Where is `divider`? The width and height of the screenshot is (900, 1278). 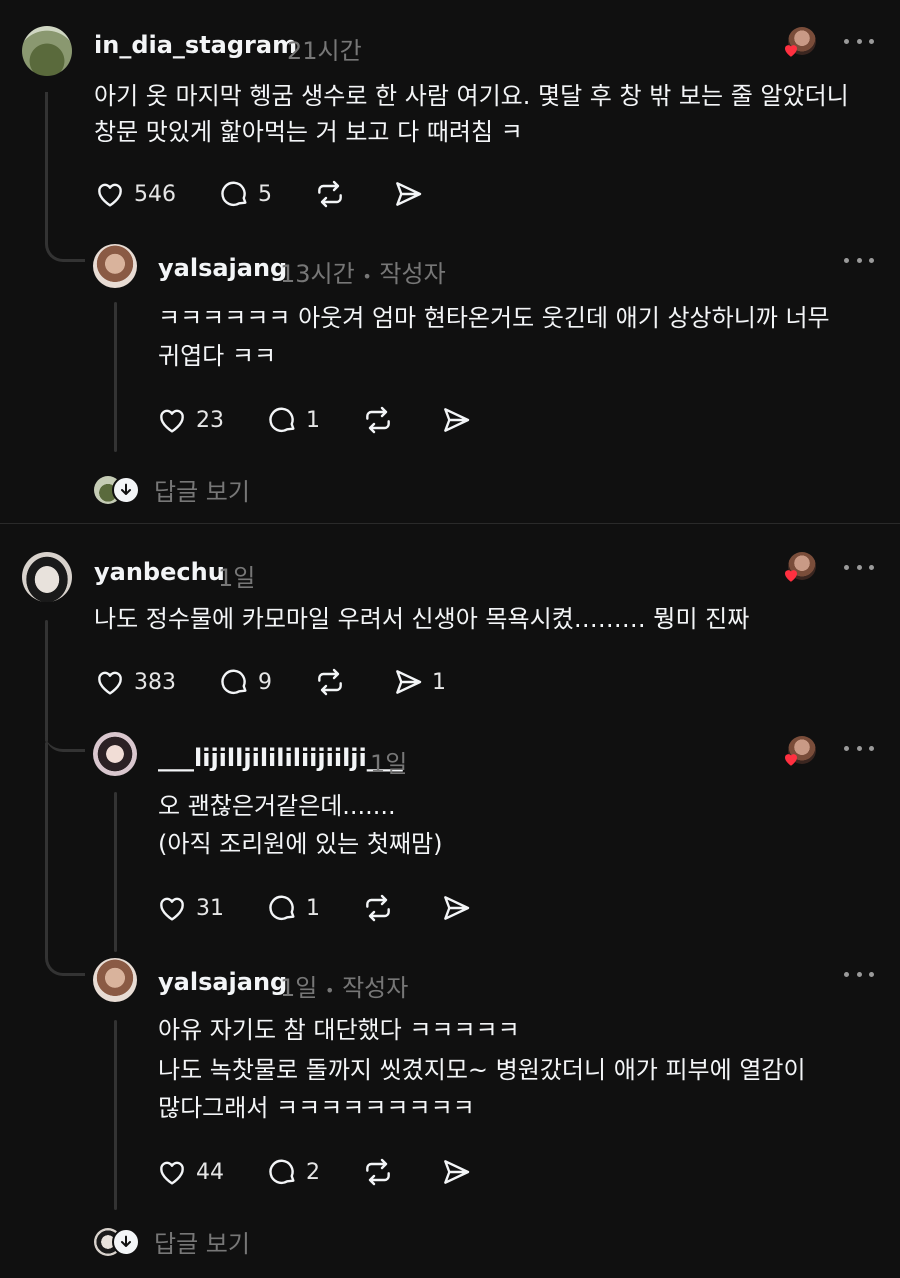
divider is located at coordinates (450, 523).